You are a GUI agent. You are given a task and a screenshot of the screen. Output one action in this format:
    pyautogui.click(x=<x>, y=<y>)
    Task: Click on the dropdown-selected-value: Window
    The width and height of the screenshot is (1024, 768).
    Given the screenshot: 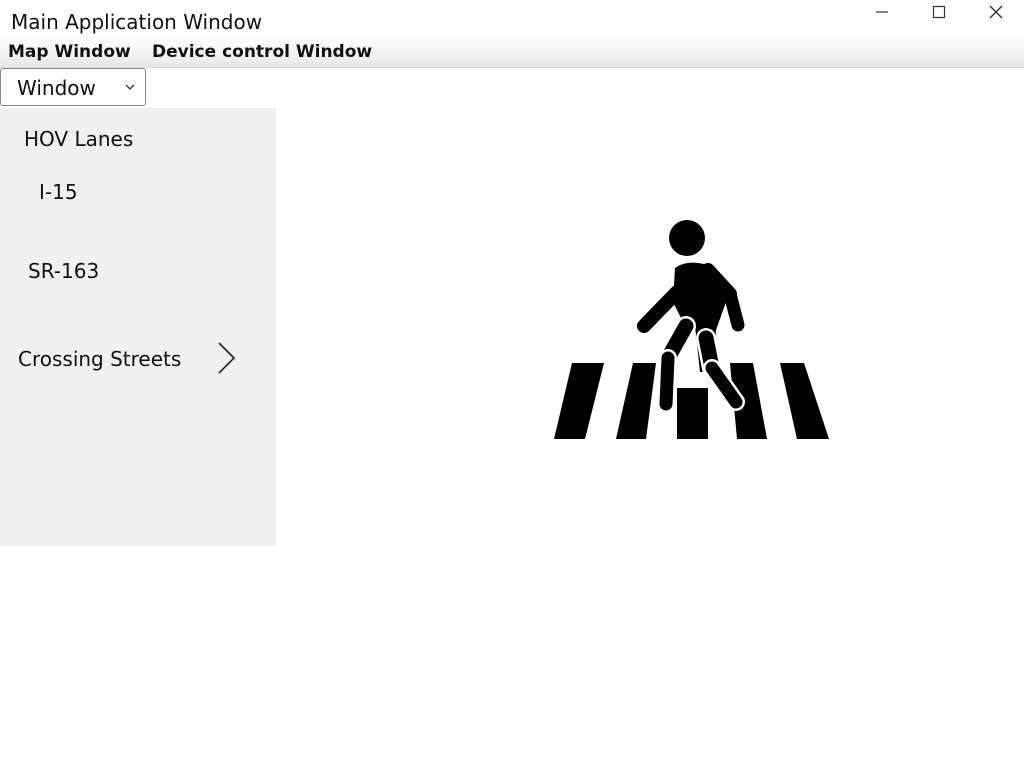 What is the action you would take?
    pyautogui.click(x=56, y=88)
    